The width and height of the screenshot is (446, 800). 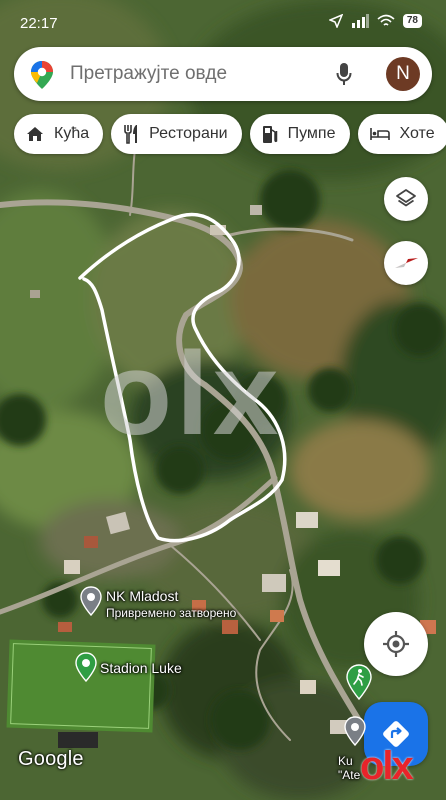 I want to click on restaurant-icon, so click(x=131, y=134).